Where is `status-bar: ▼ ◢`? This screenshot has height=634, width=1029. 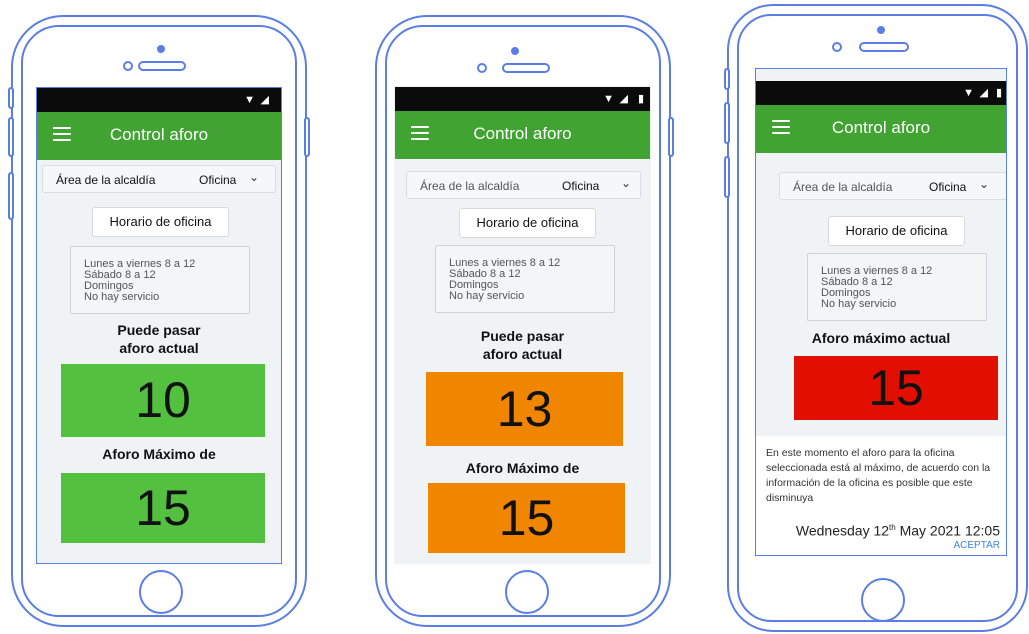 status-bar: ▼ ◢ is located at coordinates (159, 100).